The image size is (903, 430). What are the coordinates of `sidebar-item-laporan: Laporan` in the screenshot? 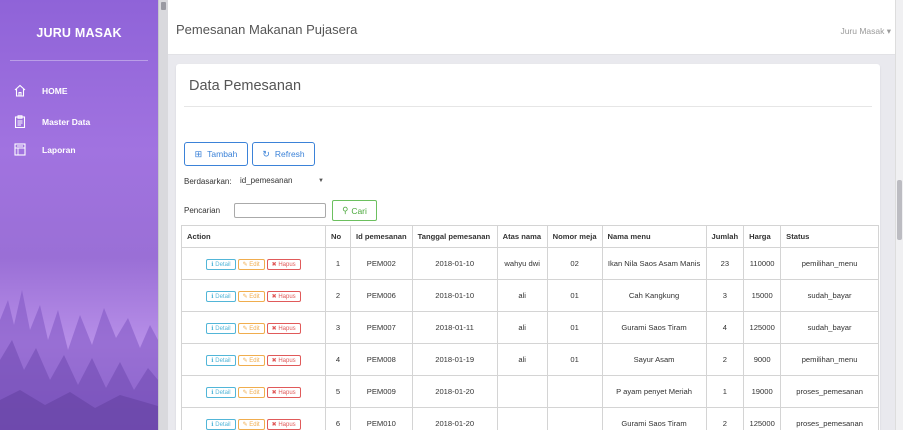 It's located at (45, 149).